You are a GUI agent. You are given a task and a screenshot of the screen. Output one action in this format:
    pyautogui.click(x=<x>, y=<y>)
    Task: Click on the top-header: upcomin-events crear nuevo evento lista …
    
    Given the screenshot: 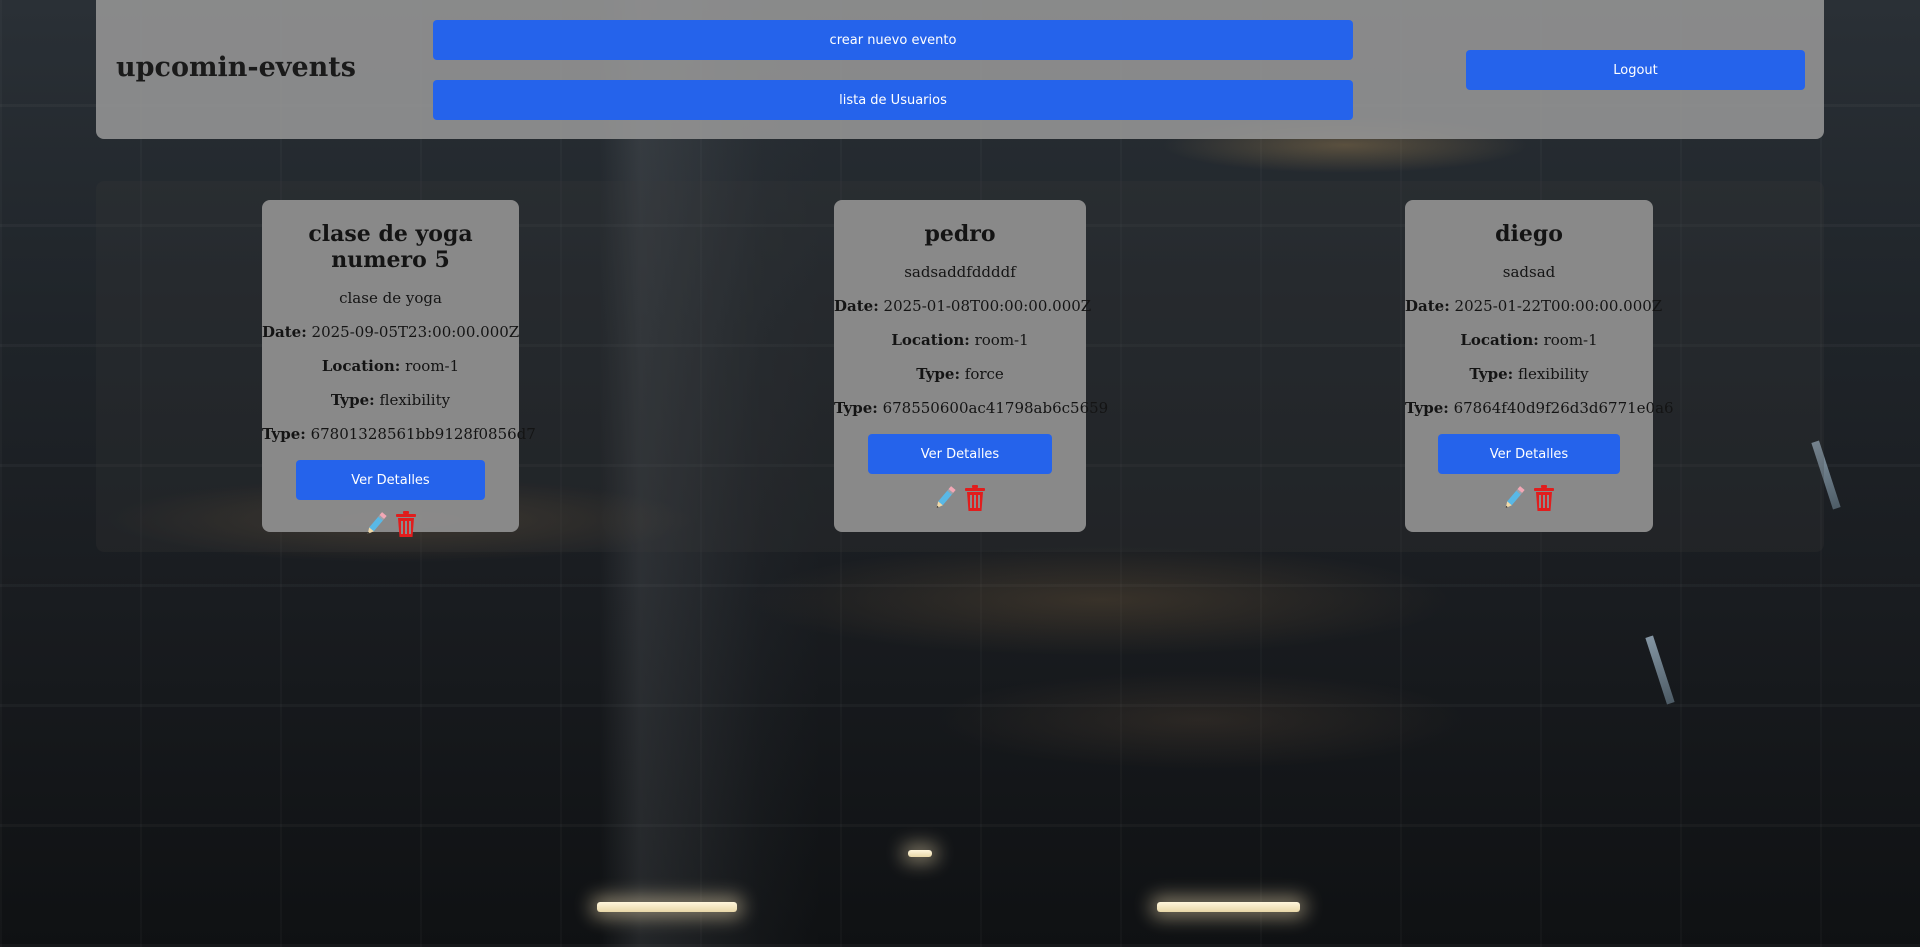 What is the action you would take?
    pyautogui.click(x=960, y=69)
    